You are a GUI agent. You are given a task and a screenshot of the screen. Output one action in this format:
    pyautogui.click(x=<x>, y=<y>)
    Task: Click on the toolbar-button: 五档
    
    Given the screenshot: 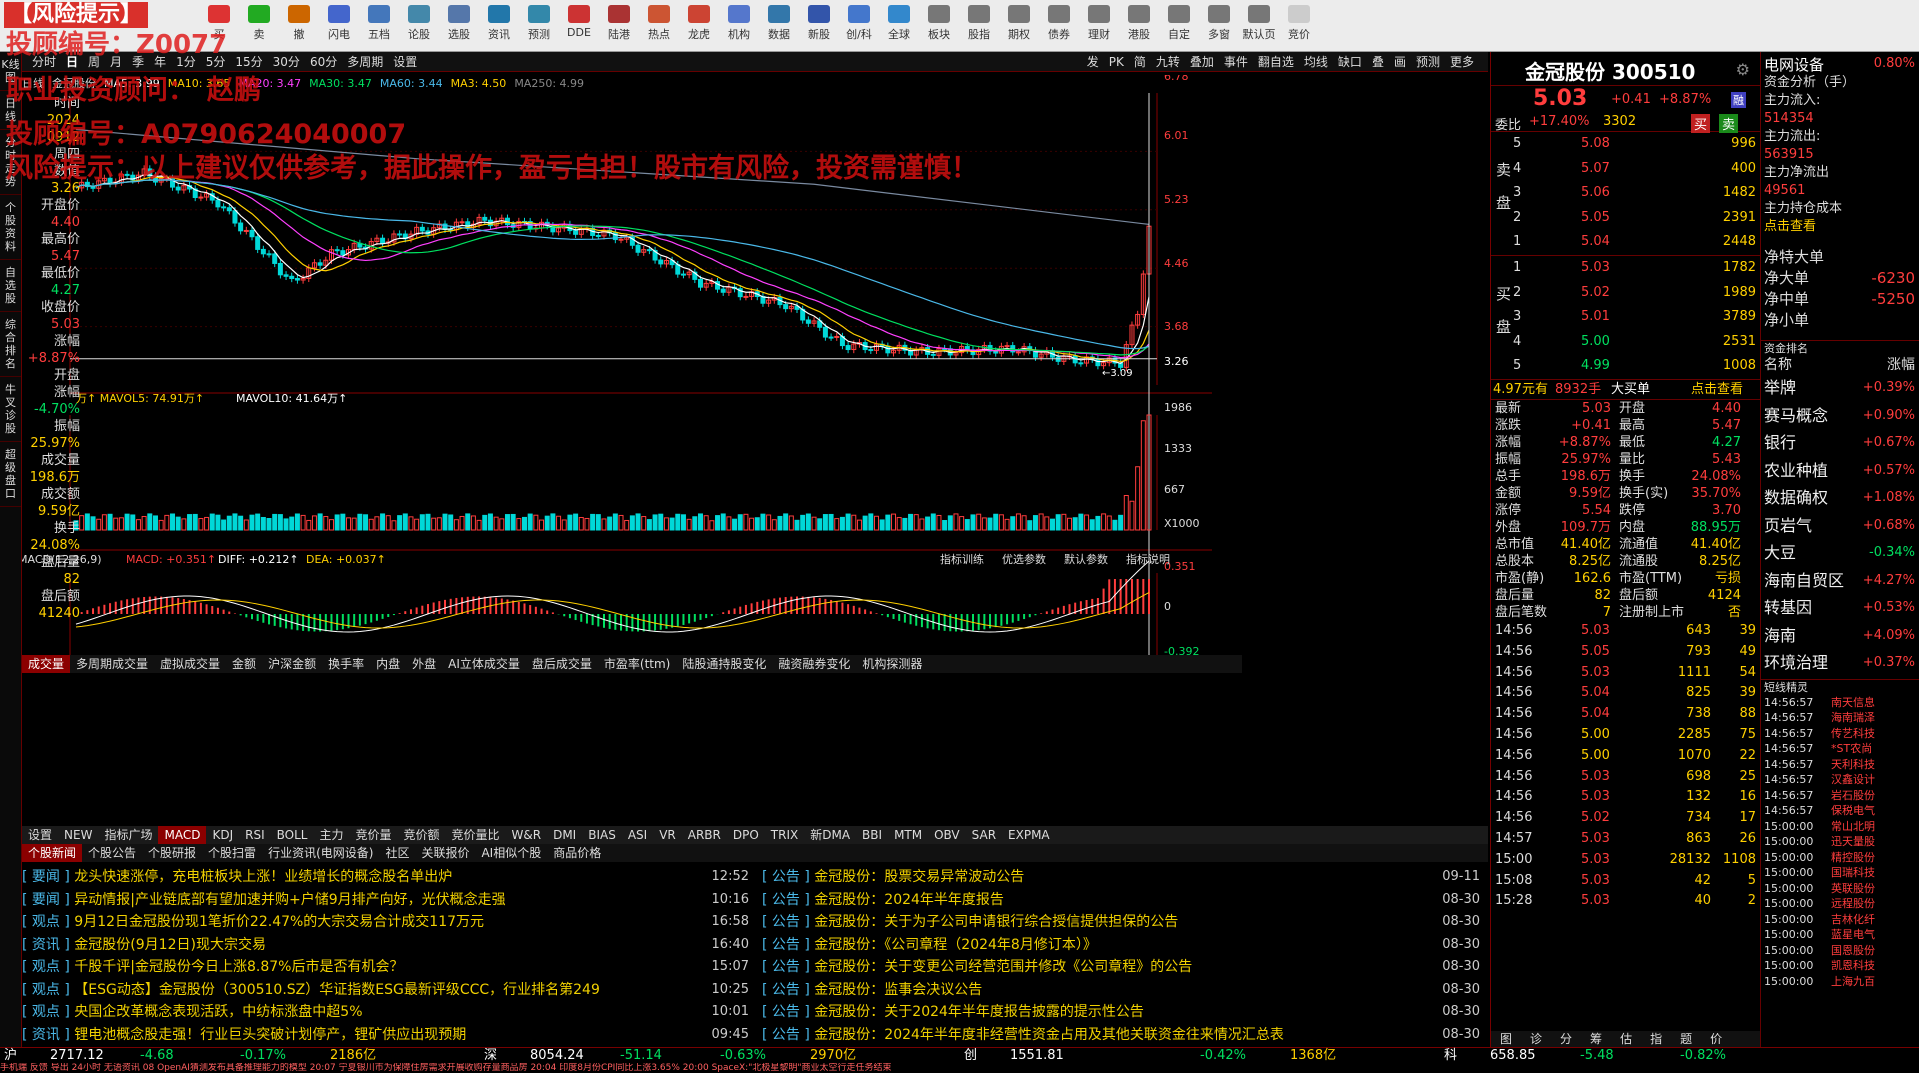 What is the action you would take?
    pyautogui.click(x=379, y=26)
    